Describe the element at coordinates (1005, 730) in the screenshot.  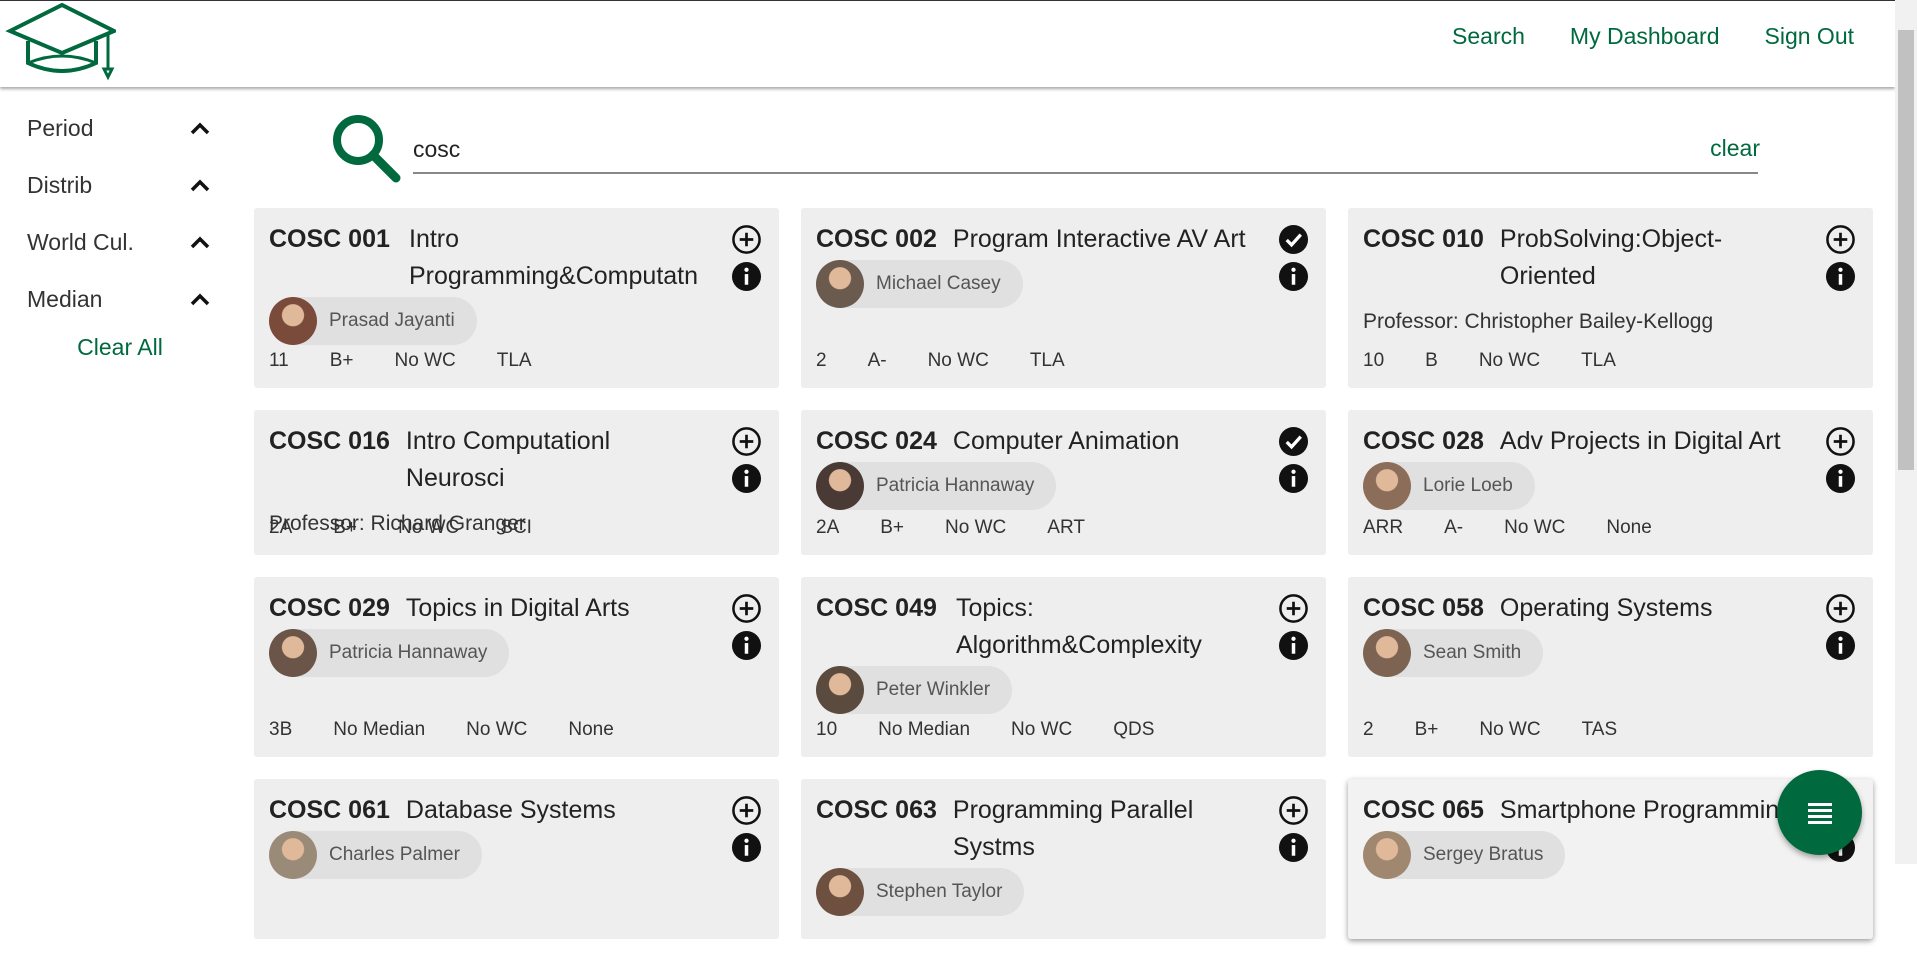
I see `course-stats: 10 No Median No WC QDS` at that location.